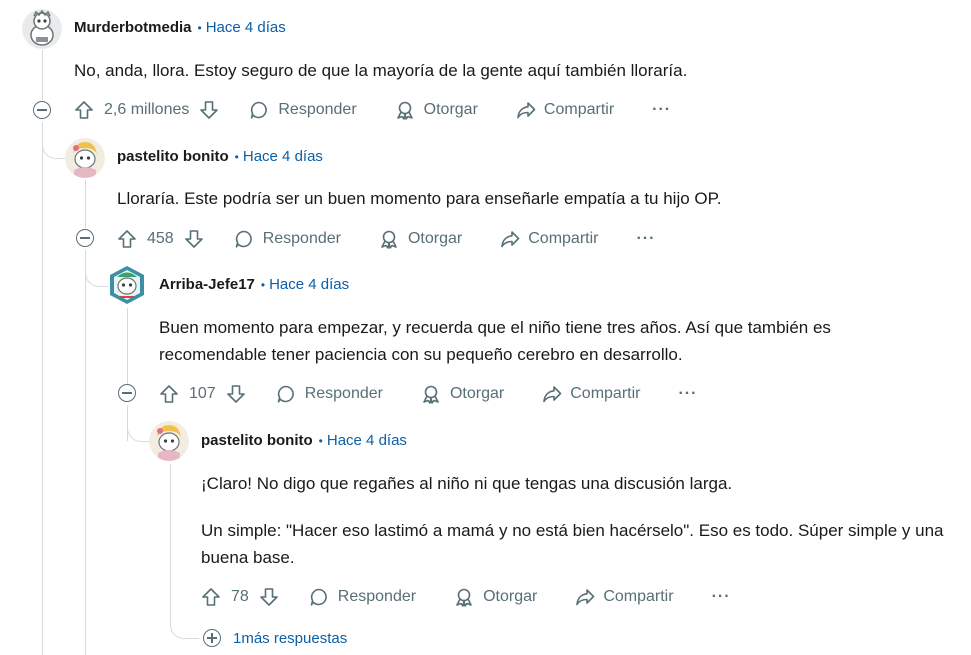  What do you see at coordinates (160, 238) in the screenshot?
I see `vote-count: 458` at bounding box center [160, 238].